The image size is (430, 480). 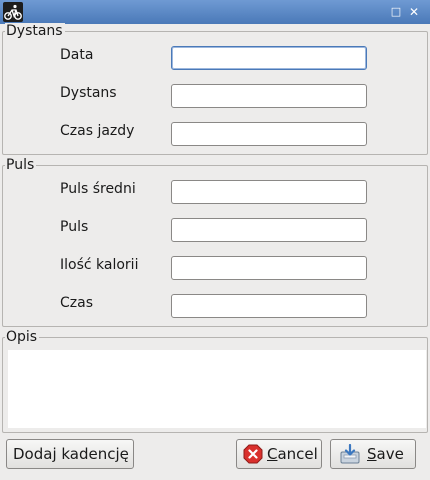 I want to click on czas-jazdy-field, so click(x=269, y=134).